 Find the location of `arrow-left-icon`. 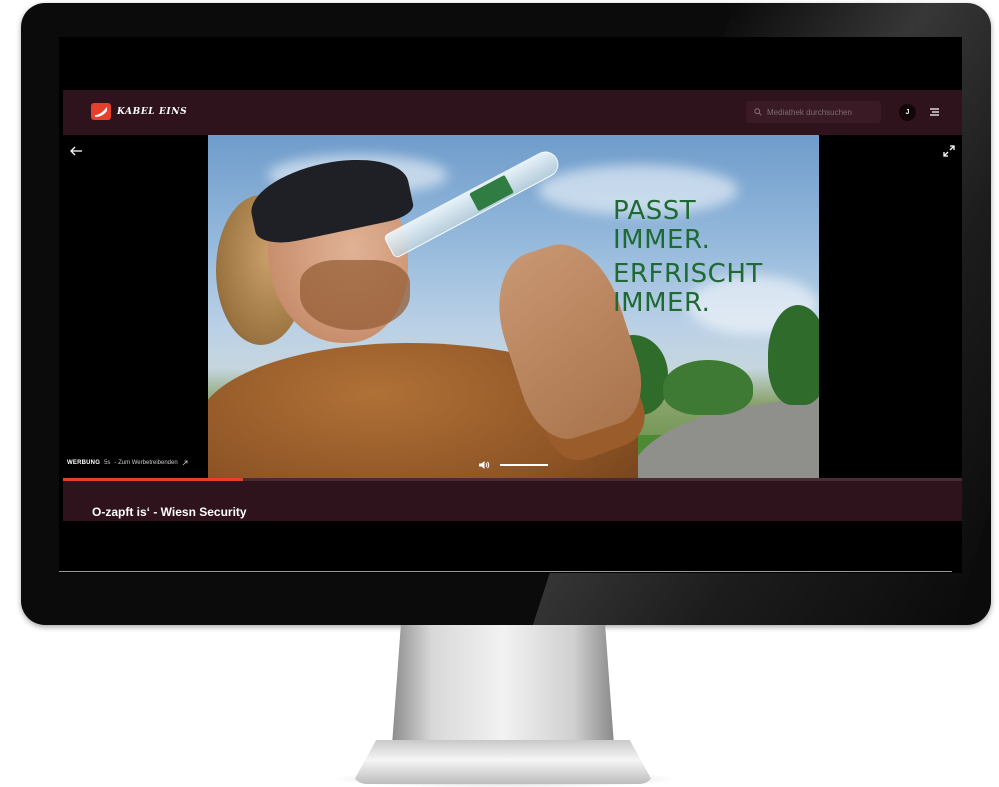

arrow-left-icon is located at coordinates (76, 151).